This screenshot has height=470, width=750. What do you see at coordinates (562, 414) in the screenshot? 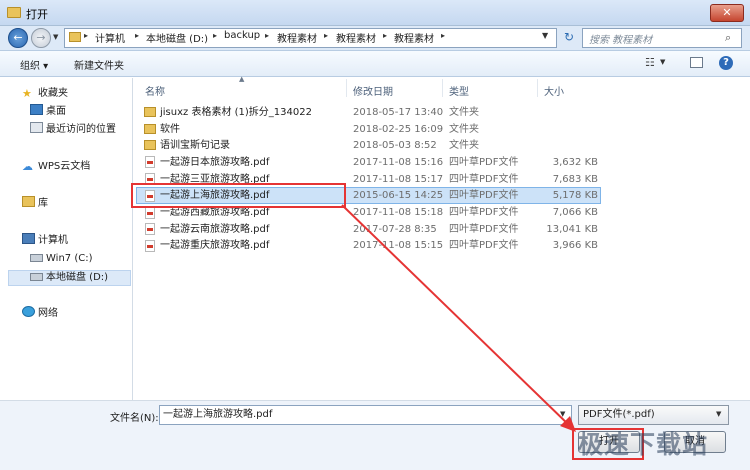
I see `filename-dropdown-icon: ▼` at bounding box center [562, 414].